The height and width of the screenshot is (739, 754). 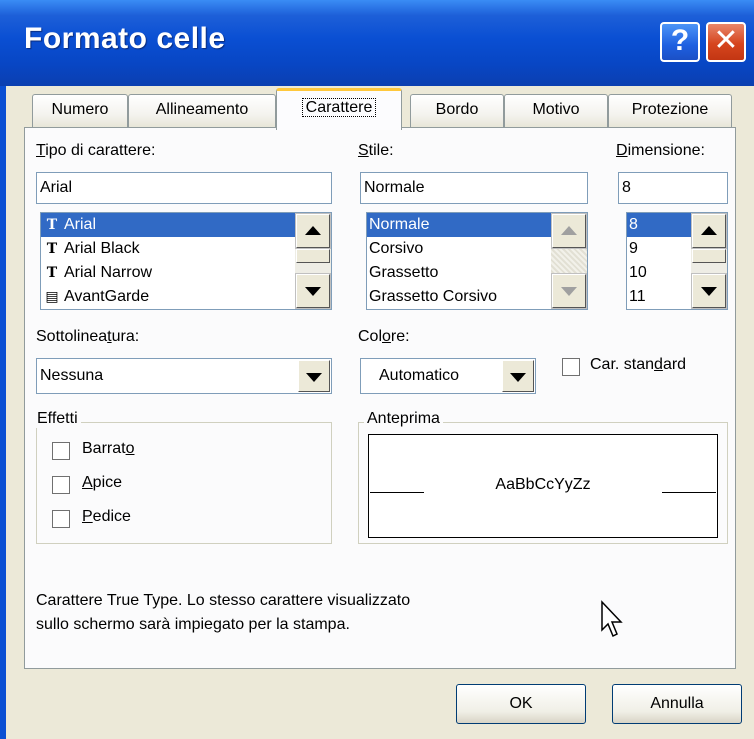 I want to click on size-list-item: 8, so click(x=659, y=225).